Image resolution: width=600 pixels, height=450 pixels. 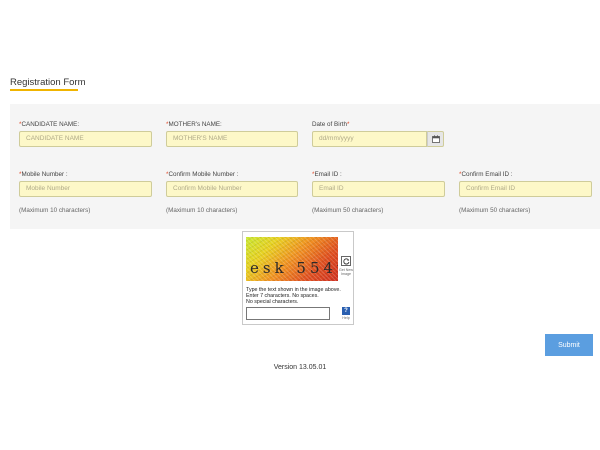 What do you see at coordinates (232, 139) in the screenshot?
I see `mothers-name-input: MOTHER'S NAME` at bounding box center [232, 139].